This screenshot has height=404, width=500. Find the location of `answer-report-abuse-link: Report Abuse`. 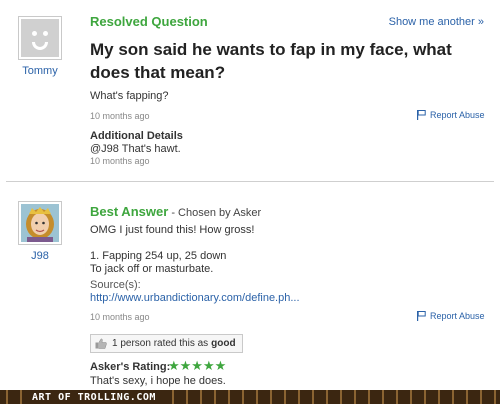

answer-report-abuse-link: Report Abuse is located at coordinates (451, 316).